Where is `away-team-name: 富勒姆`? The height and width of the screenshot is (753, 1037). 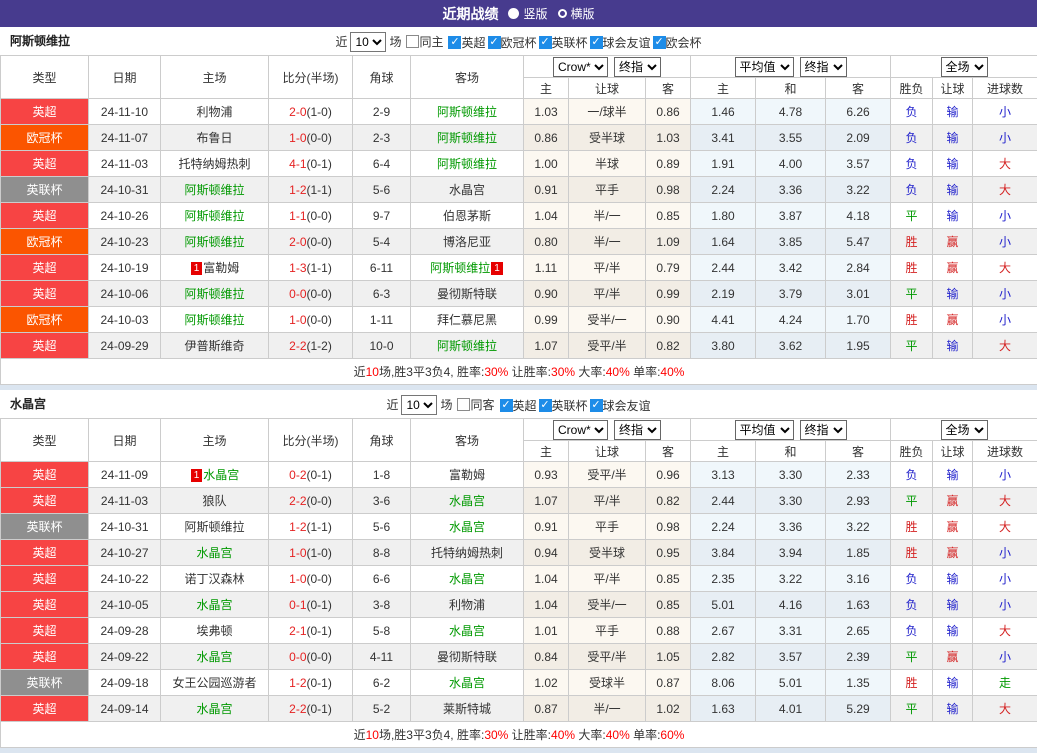
away-team-name: 富勒姆 is located at coordinates (467, 475).